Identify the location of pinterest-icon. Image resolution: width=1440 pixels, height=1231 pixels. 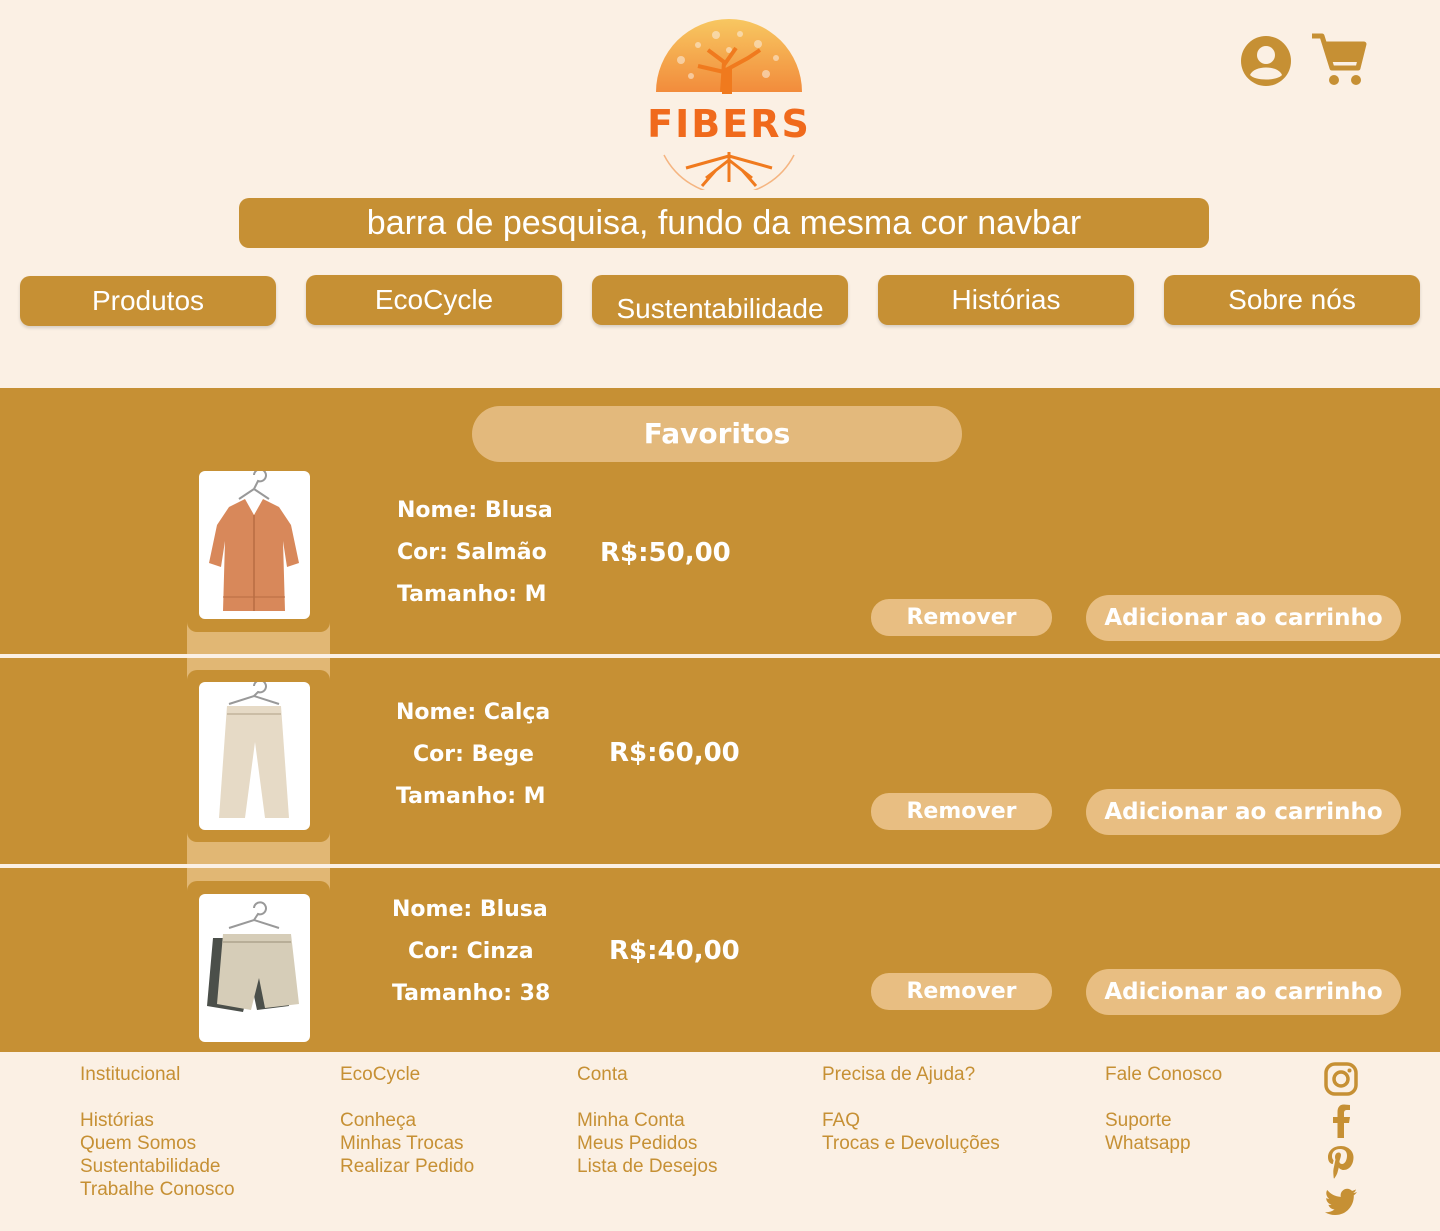
(1341, 1162).